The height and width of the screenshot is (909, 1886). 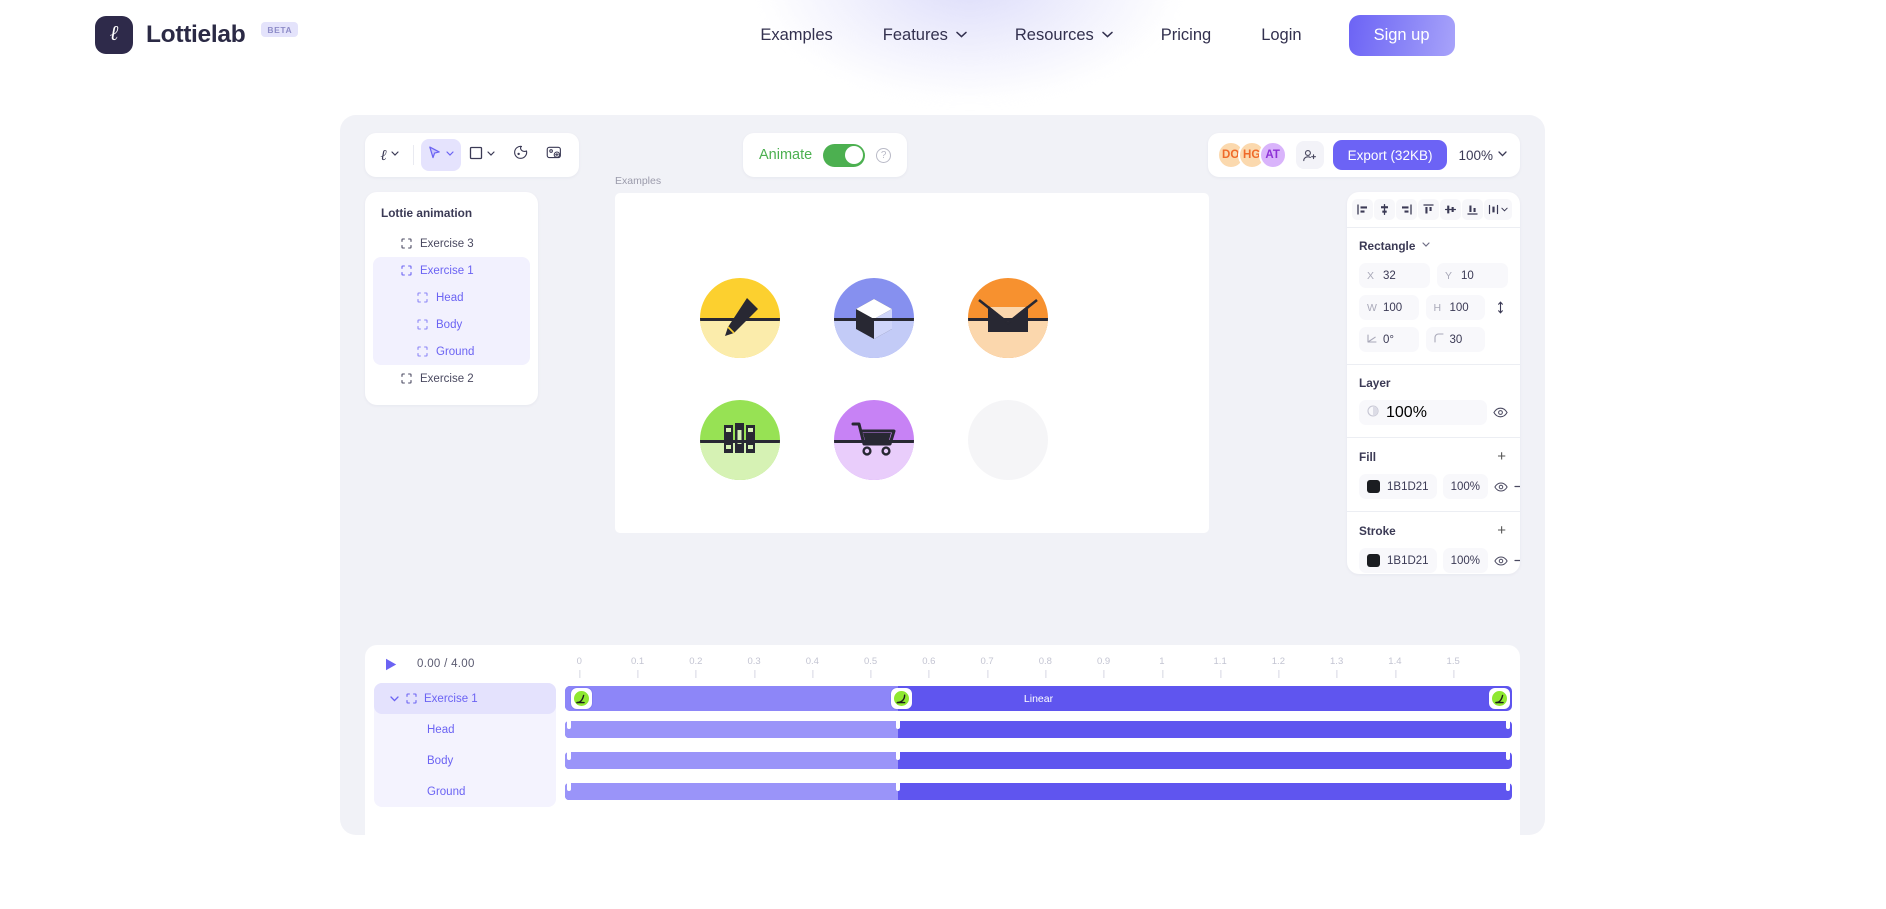 I want to click on align-bottom-icon, so click(x=1472, y=209).